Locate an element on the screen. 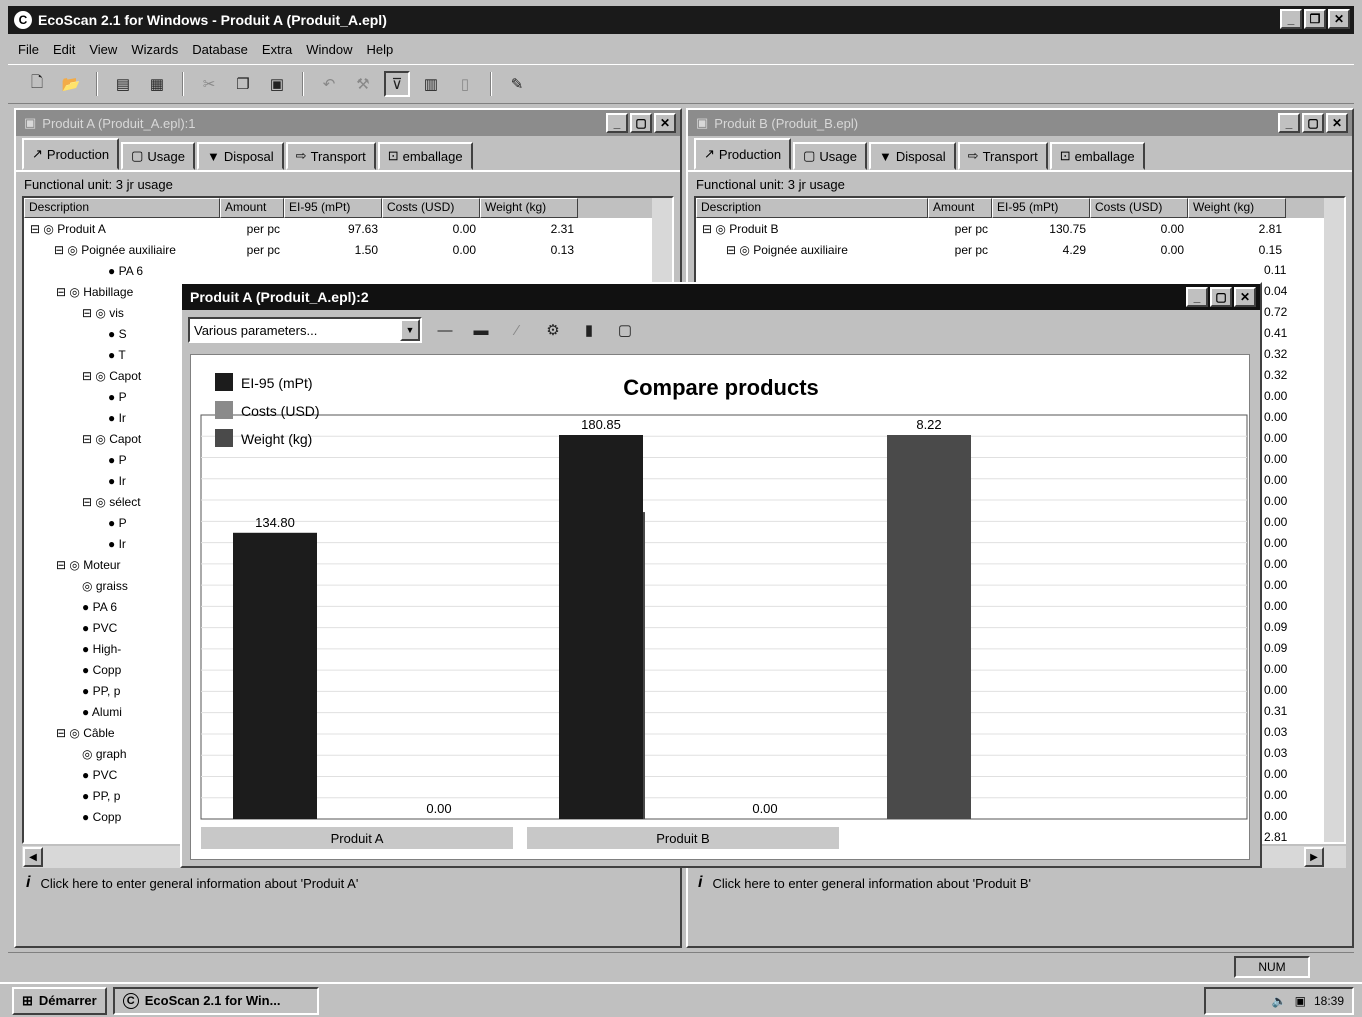  chart-type-icon: ▮ is located at coordinates (589, 330).